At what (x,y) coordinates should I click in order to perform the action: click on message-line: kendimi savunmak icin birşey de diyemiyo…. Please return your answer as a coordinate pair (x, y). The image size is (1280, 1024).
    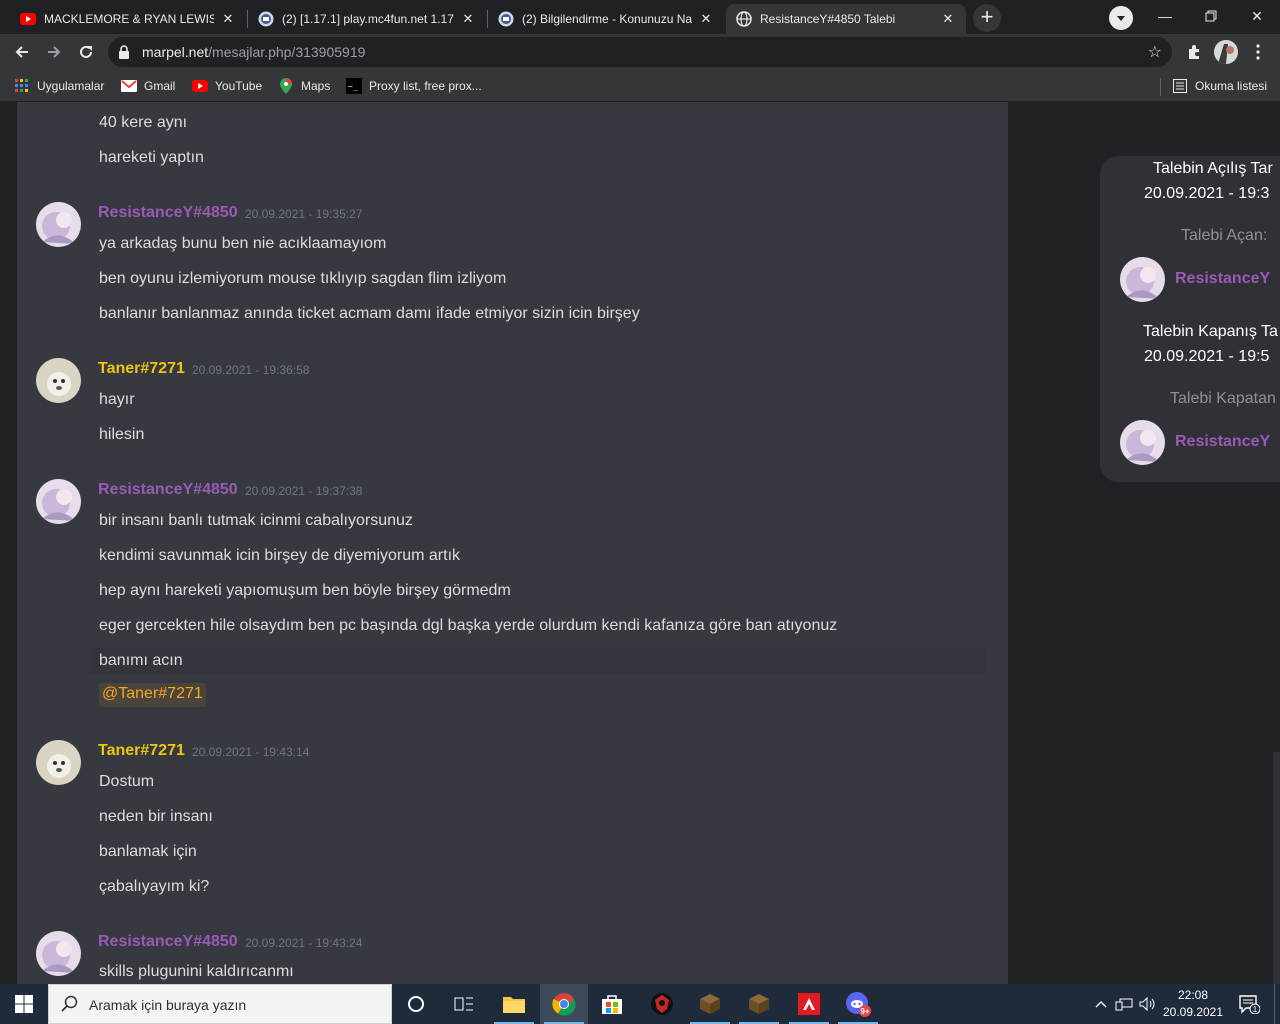
    Looking at the image, I should click on (280, 555).